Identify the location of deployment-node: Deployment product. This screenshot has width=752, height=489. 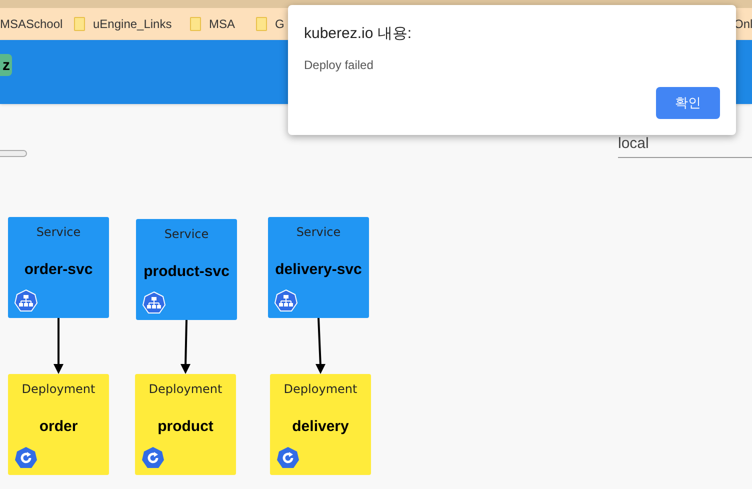
(185, 424).